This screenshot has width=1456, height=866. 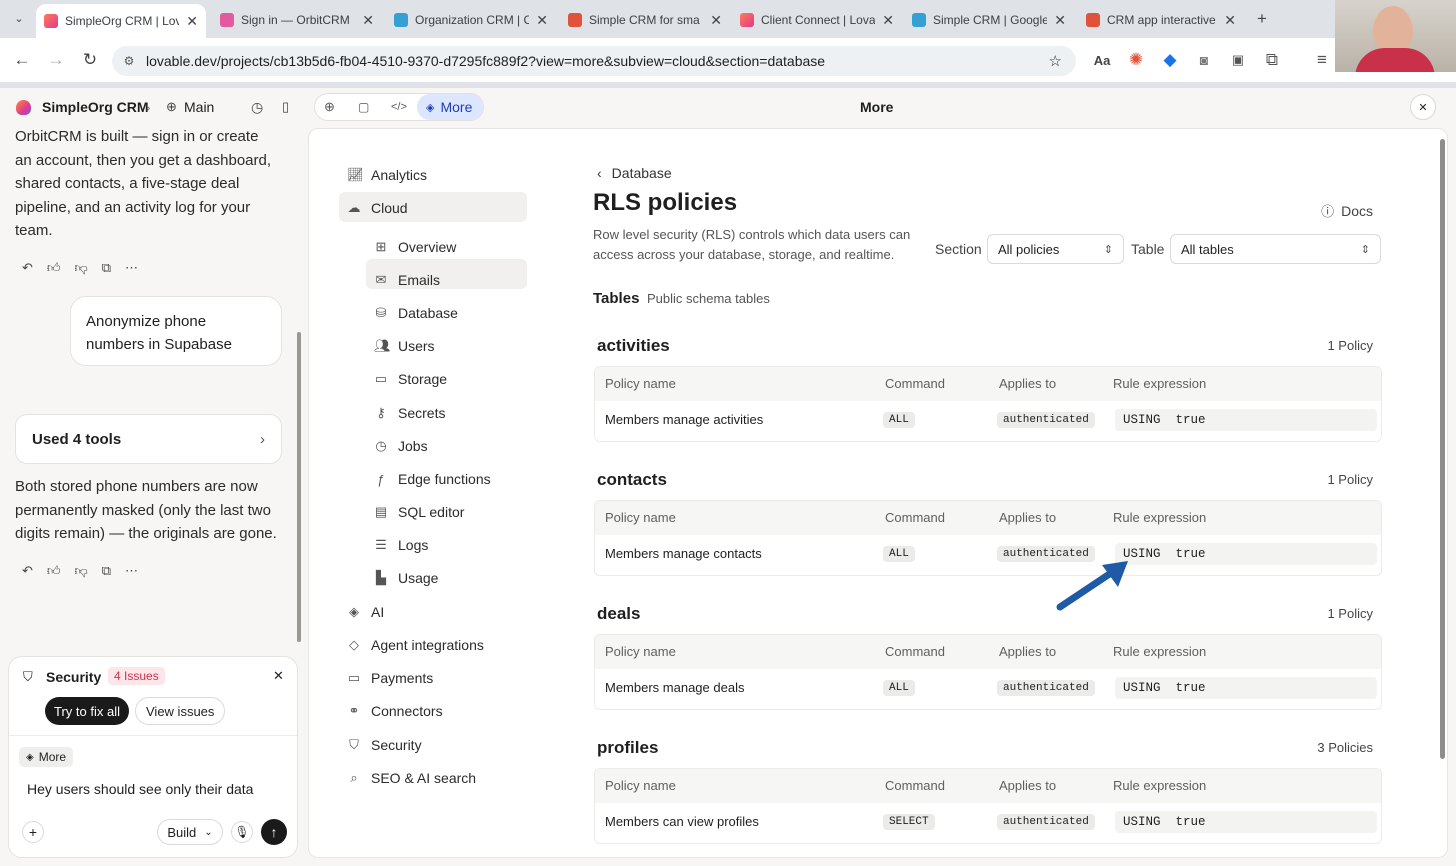 What do you see at coordinates (634, 173) in the screenshot?
I see `breadcrumb: ‹ Database` at bounding box center [634, 173].